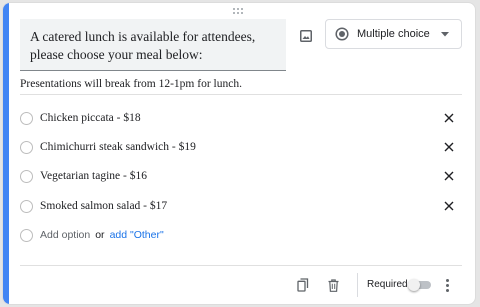  I want to click on required-toggle, so click(419, 285).